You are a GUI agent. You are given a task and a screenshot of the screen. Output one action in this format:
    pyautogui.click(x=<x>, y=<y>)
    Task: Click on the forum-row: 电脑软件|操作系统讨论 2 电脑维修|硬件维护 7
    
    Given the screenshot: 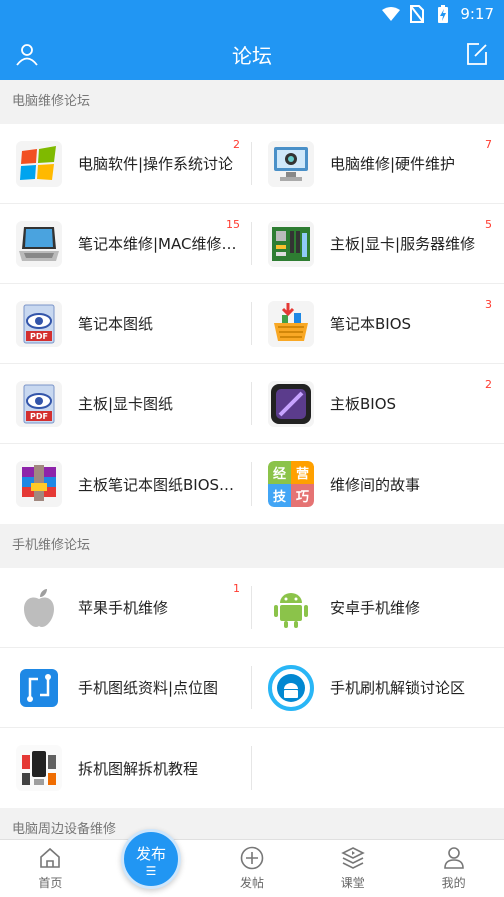 What is the action you would take?
    pyautogui.click(x=252, y=164)
    